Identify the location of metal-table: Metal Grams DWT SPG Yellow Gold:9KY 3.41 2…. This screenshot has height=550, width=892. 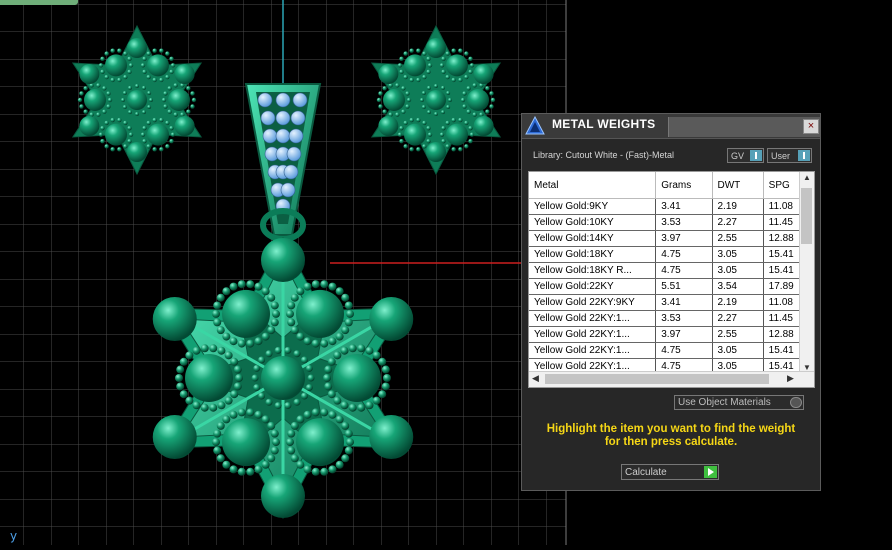
(671, 279).